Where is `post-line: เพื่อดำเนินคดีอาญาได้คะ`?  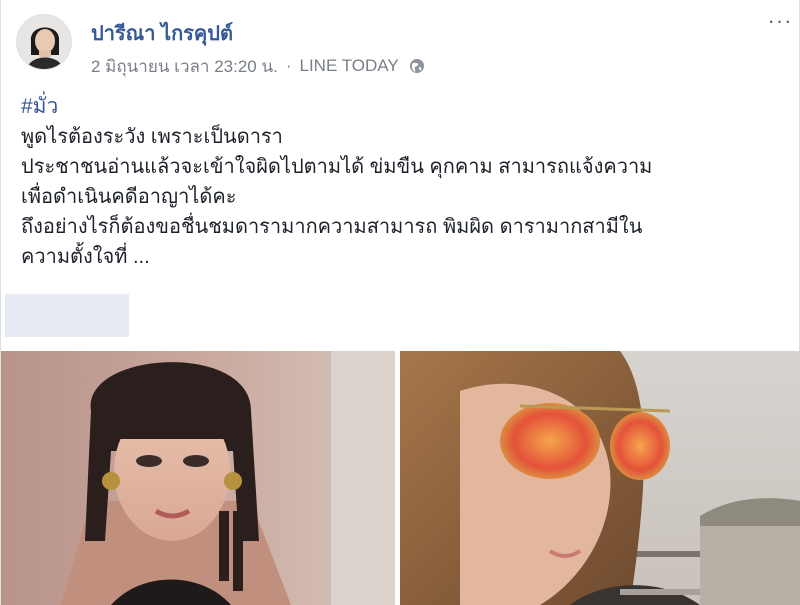
post-line: เพื่อดำเนินคดีอาญาได้คะ is located at coordinates (129, 197).